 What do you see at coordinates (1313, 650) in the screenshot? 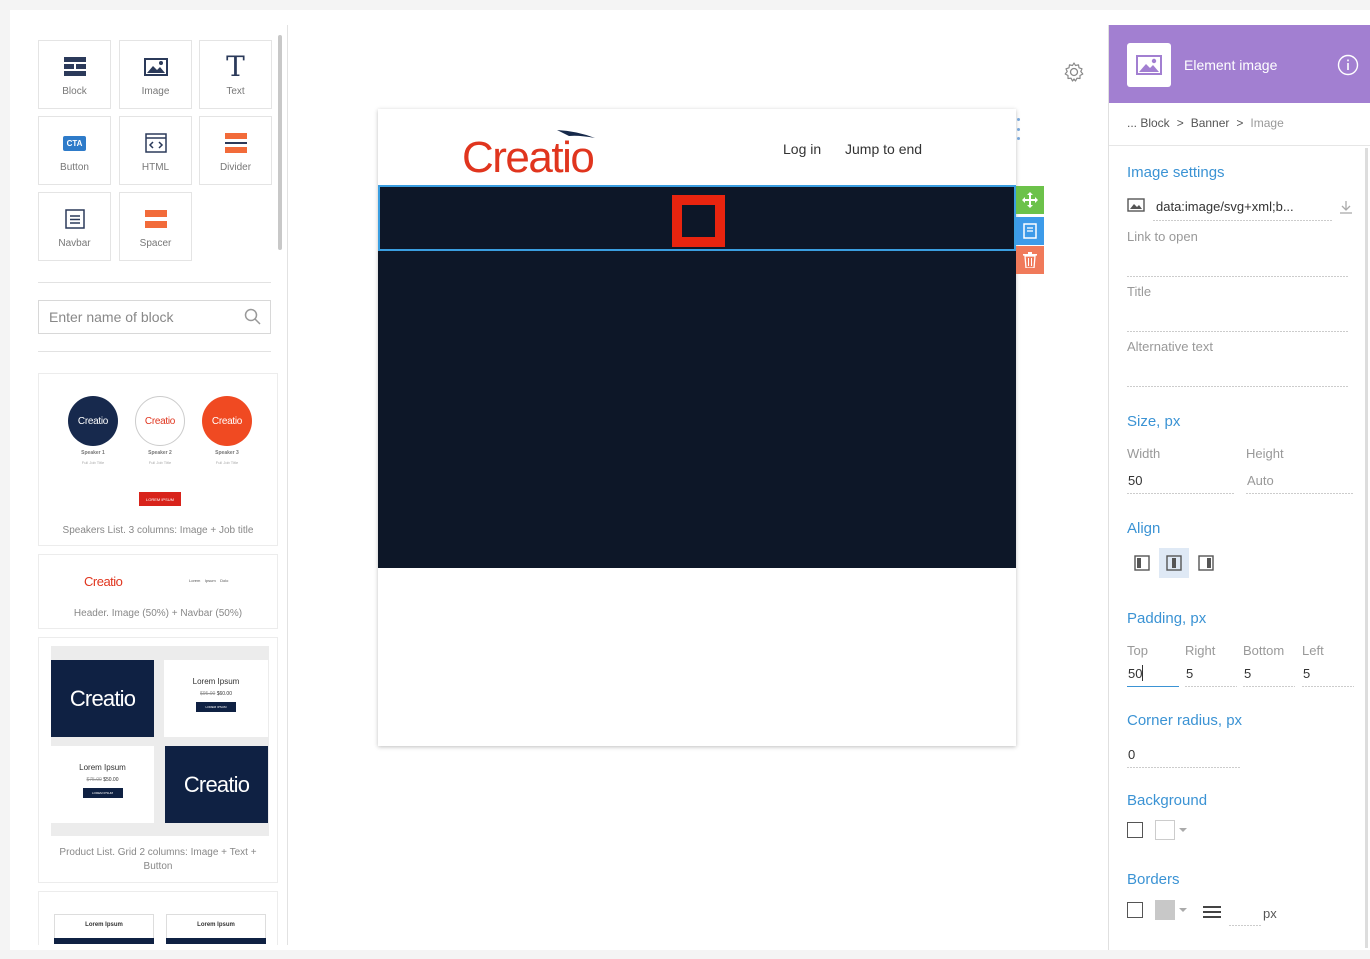
I see `padding-left-label: Left` at bounding box center [1313, 650].